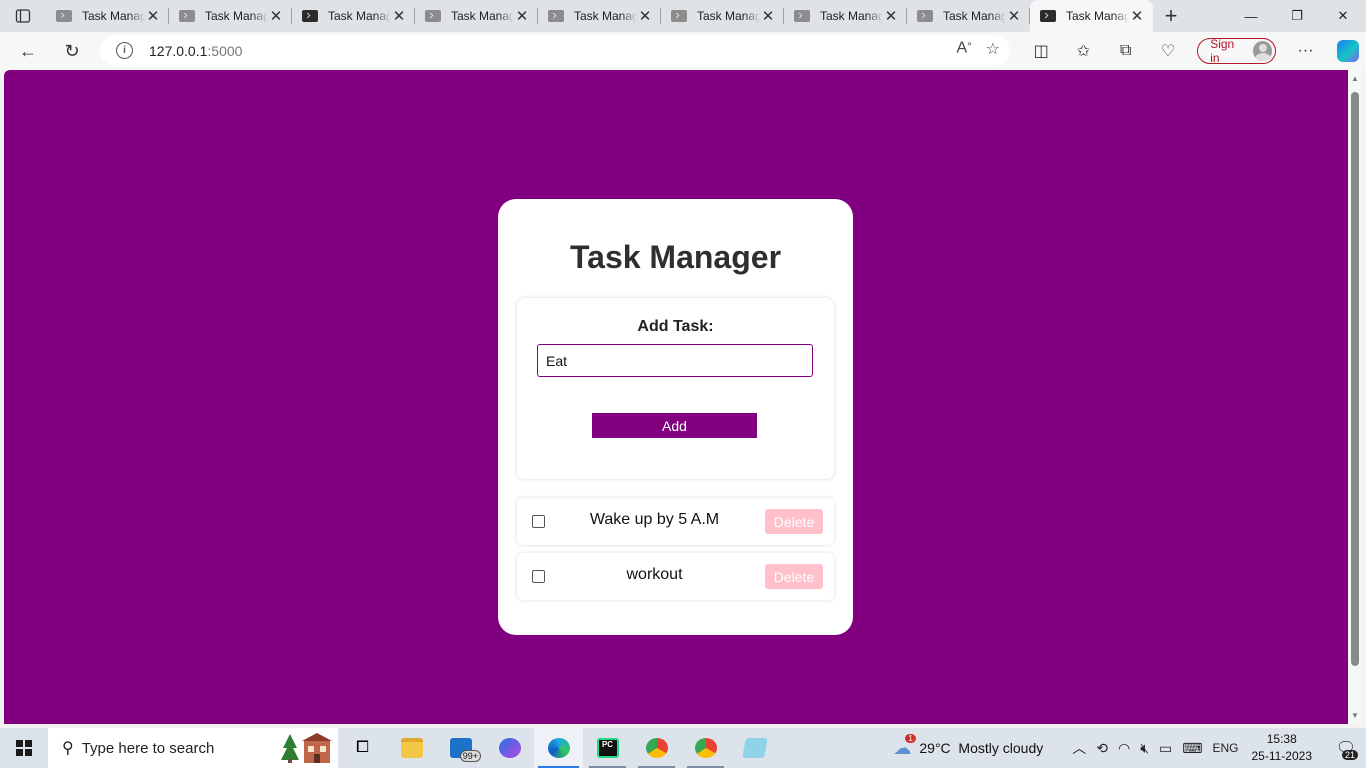 This screenshot has height=768, width=1366. I want to click on collections-button: ⧉, so click(1126, 51).